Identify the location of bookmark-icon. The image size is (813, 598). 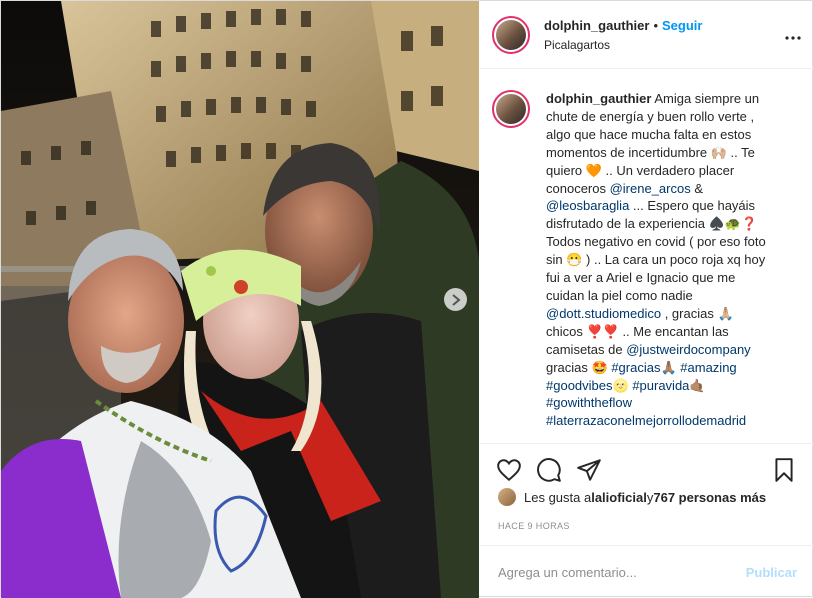
(784, 470).